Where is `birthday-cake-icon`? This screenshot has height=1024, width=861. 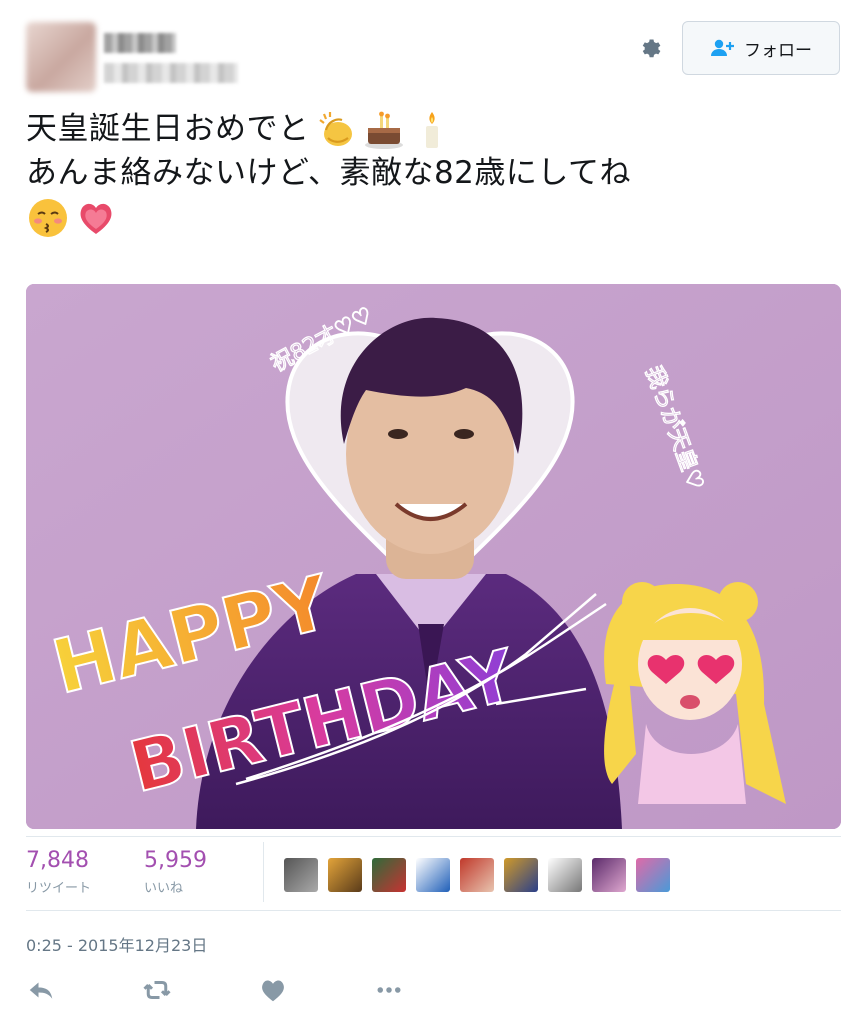 birthday-cake-icon is located at coordinates (383, 130).